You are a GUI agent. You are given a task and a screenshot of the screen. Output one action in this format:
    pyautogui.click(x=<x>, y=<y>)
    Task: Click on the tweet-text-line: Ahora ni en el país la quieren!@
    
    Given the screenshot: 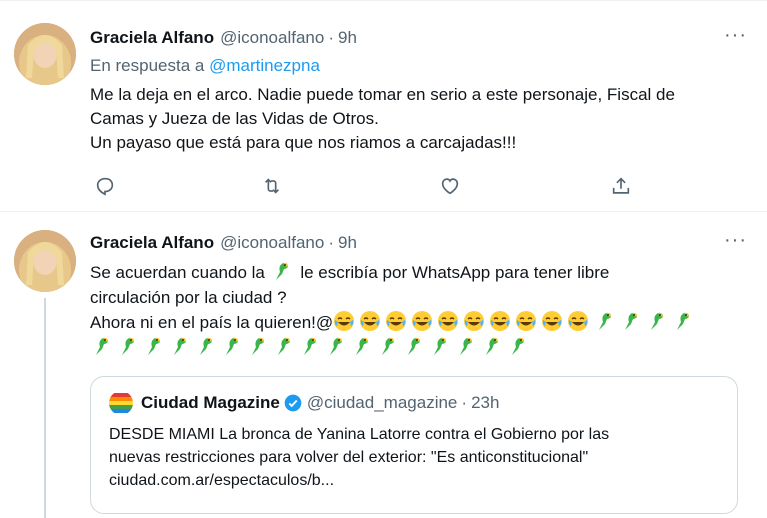 What is the action you would take?
    pyautogui.click(x=418, y=322)
    